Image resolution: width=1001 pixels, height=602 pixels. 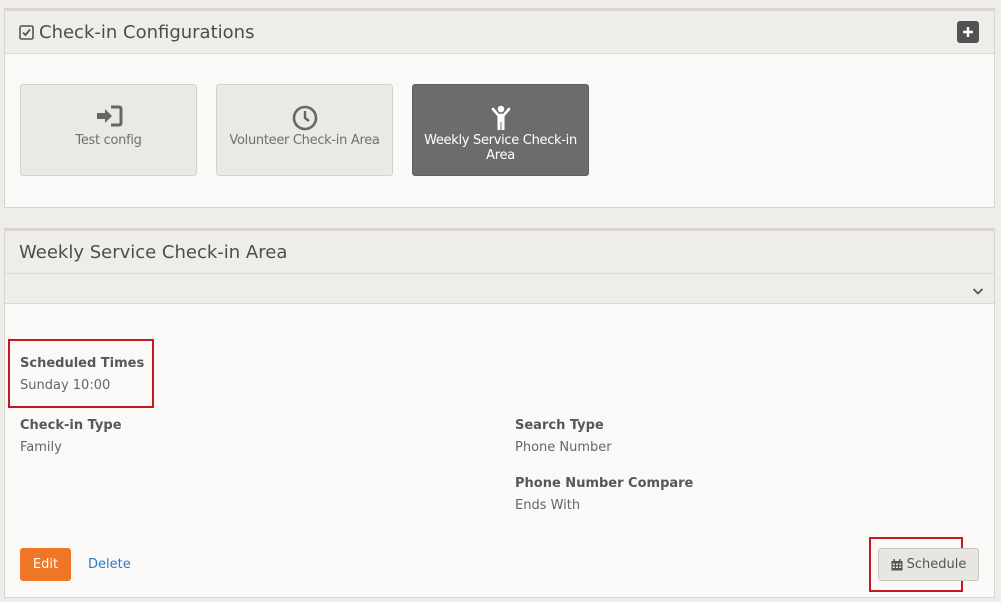 I want to click on phone-compare-value: Ends With, so click(x=548, y=505).